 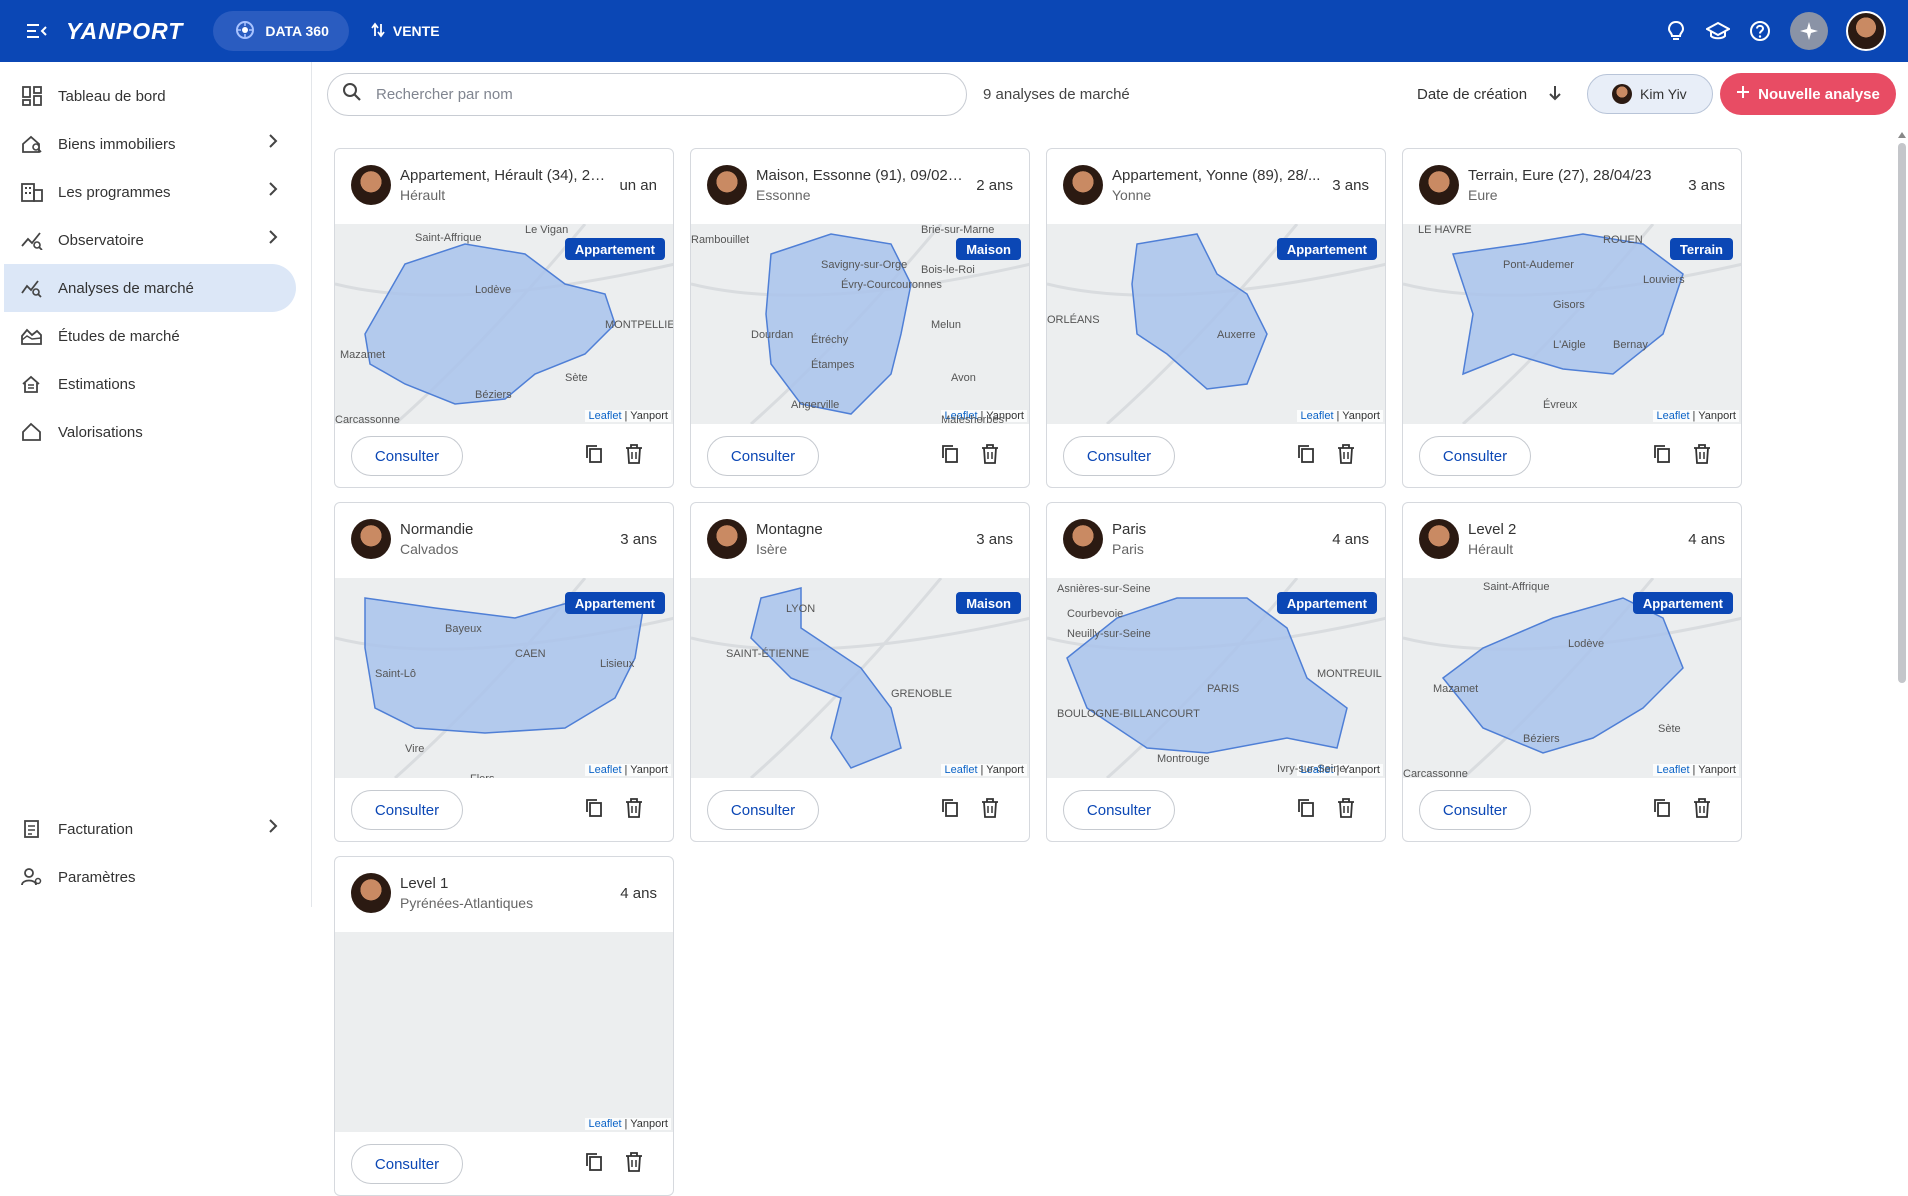 I want to click on search-box, so click(x=647, y=94).